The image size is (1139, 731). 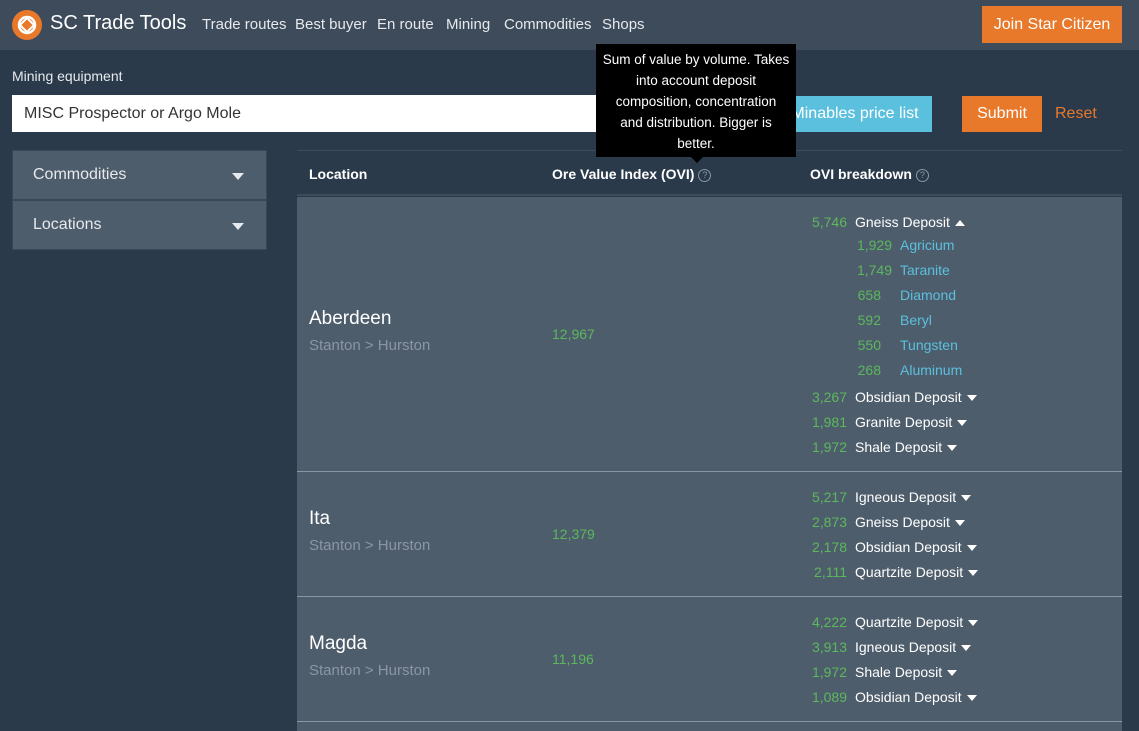 I want to click on deposit-line: 3,913 Igneous Deposit, so click(x=952, y=649).